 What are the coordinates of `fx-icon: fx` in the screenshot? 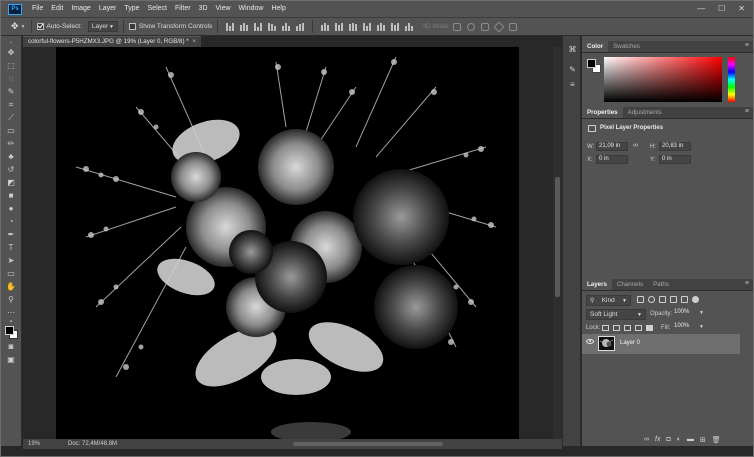 It's located at (657, 440).